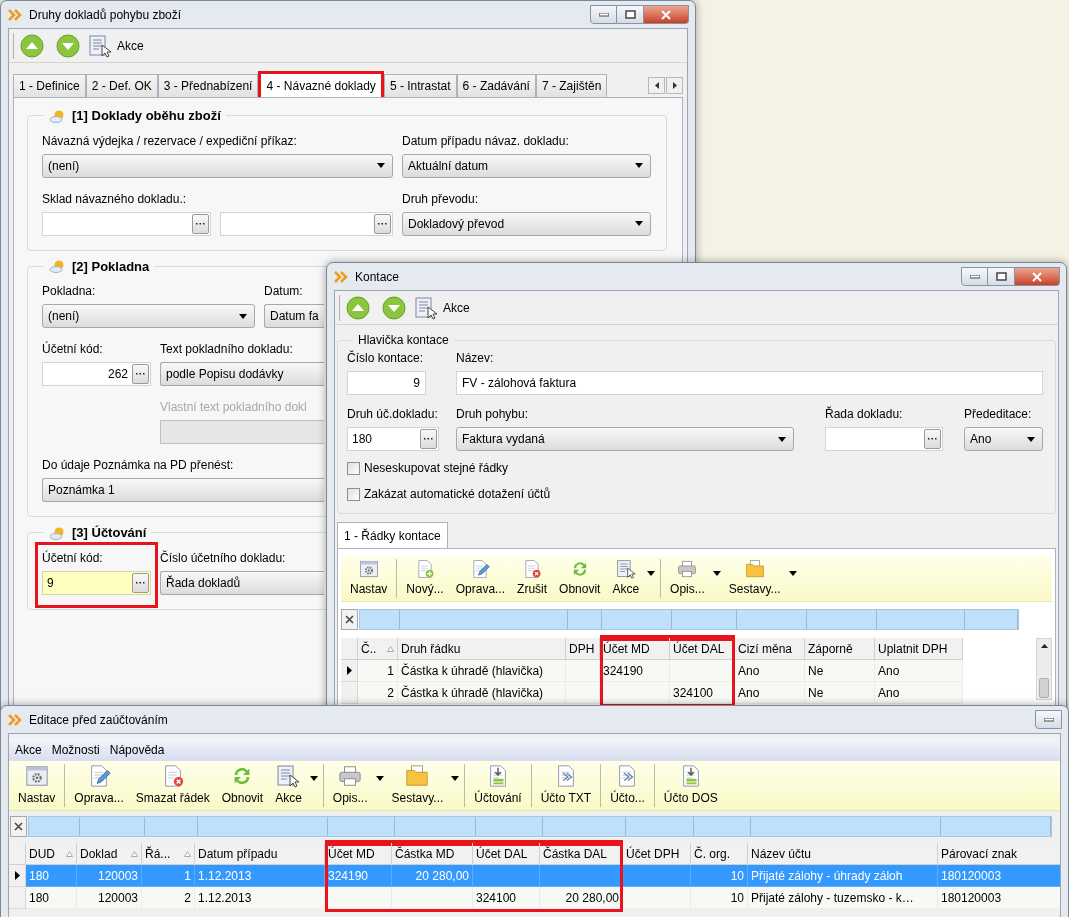  What do you see at coordinates (526, 165) in the screenshot?
I see `dropdown: Aktuální datum` at bounding box center [526, 165].